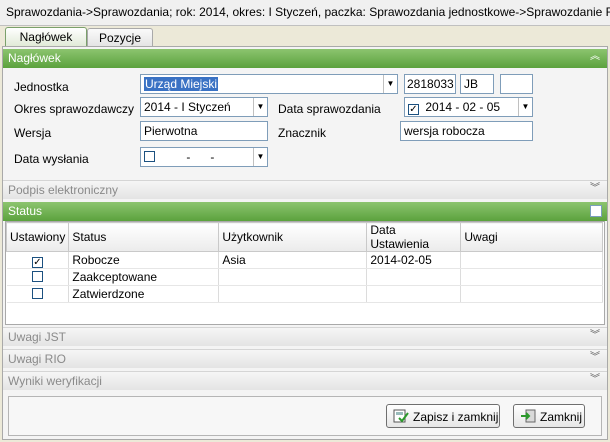 The image size is (610, 442). I want to click on section-status-title: Status, so click(25, 211).